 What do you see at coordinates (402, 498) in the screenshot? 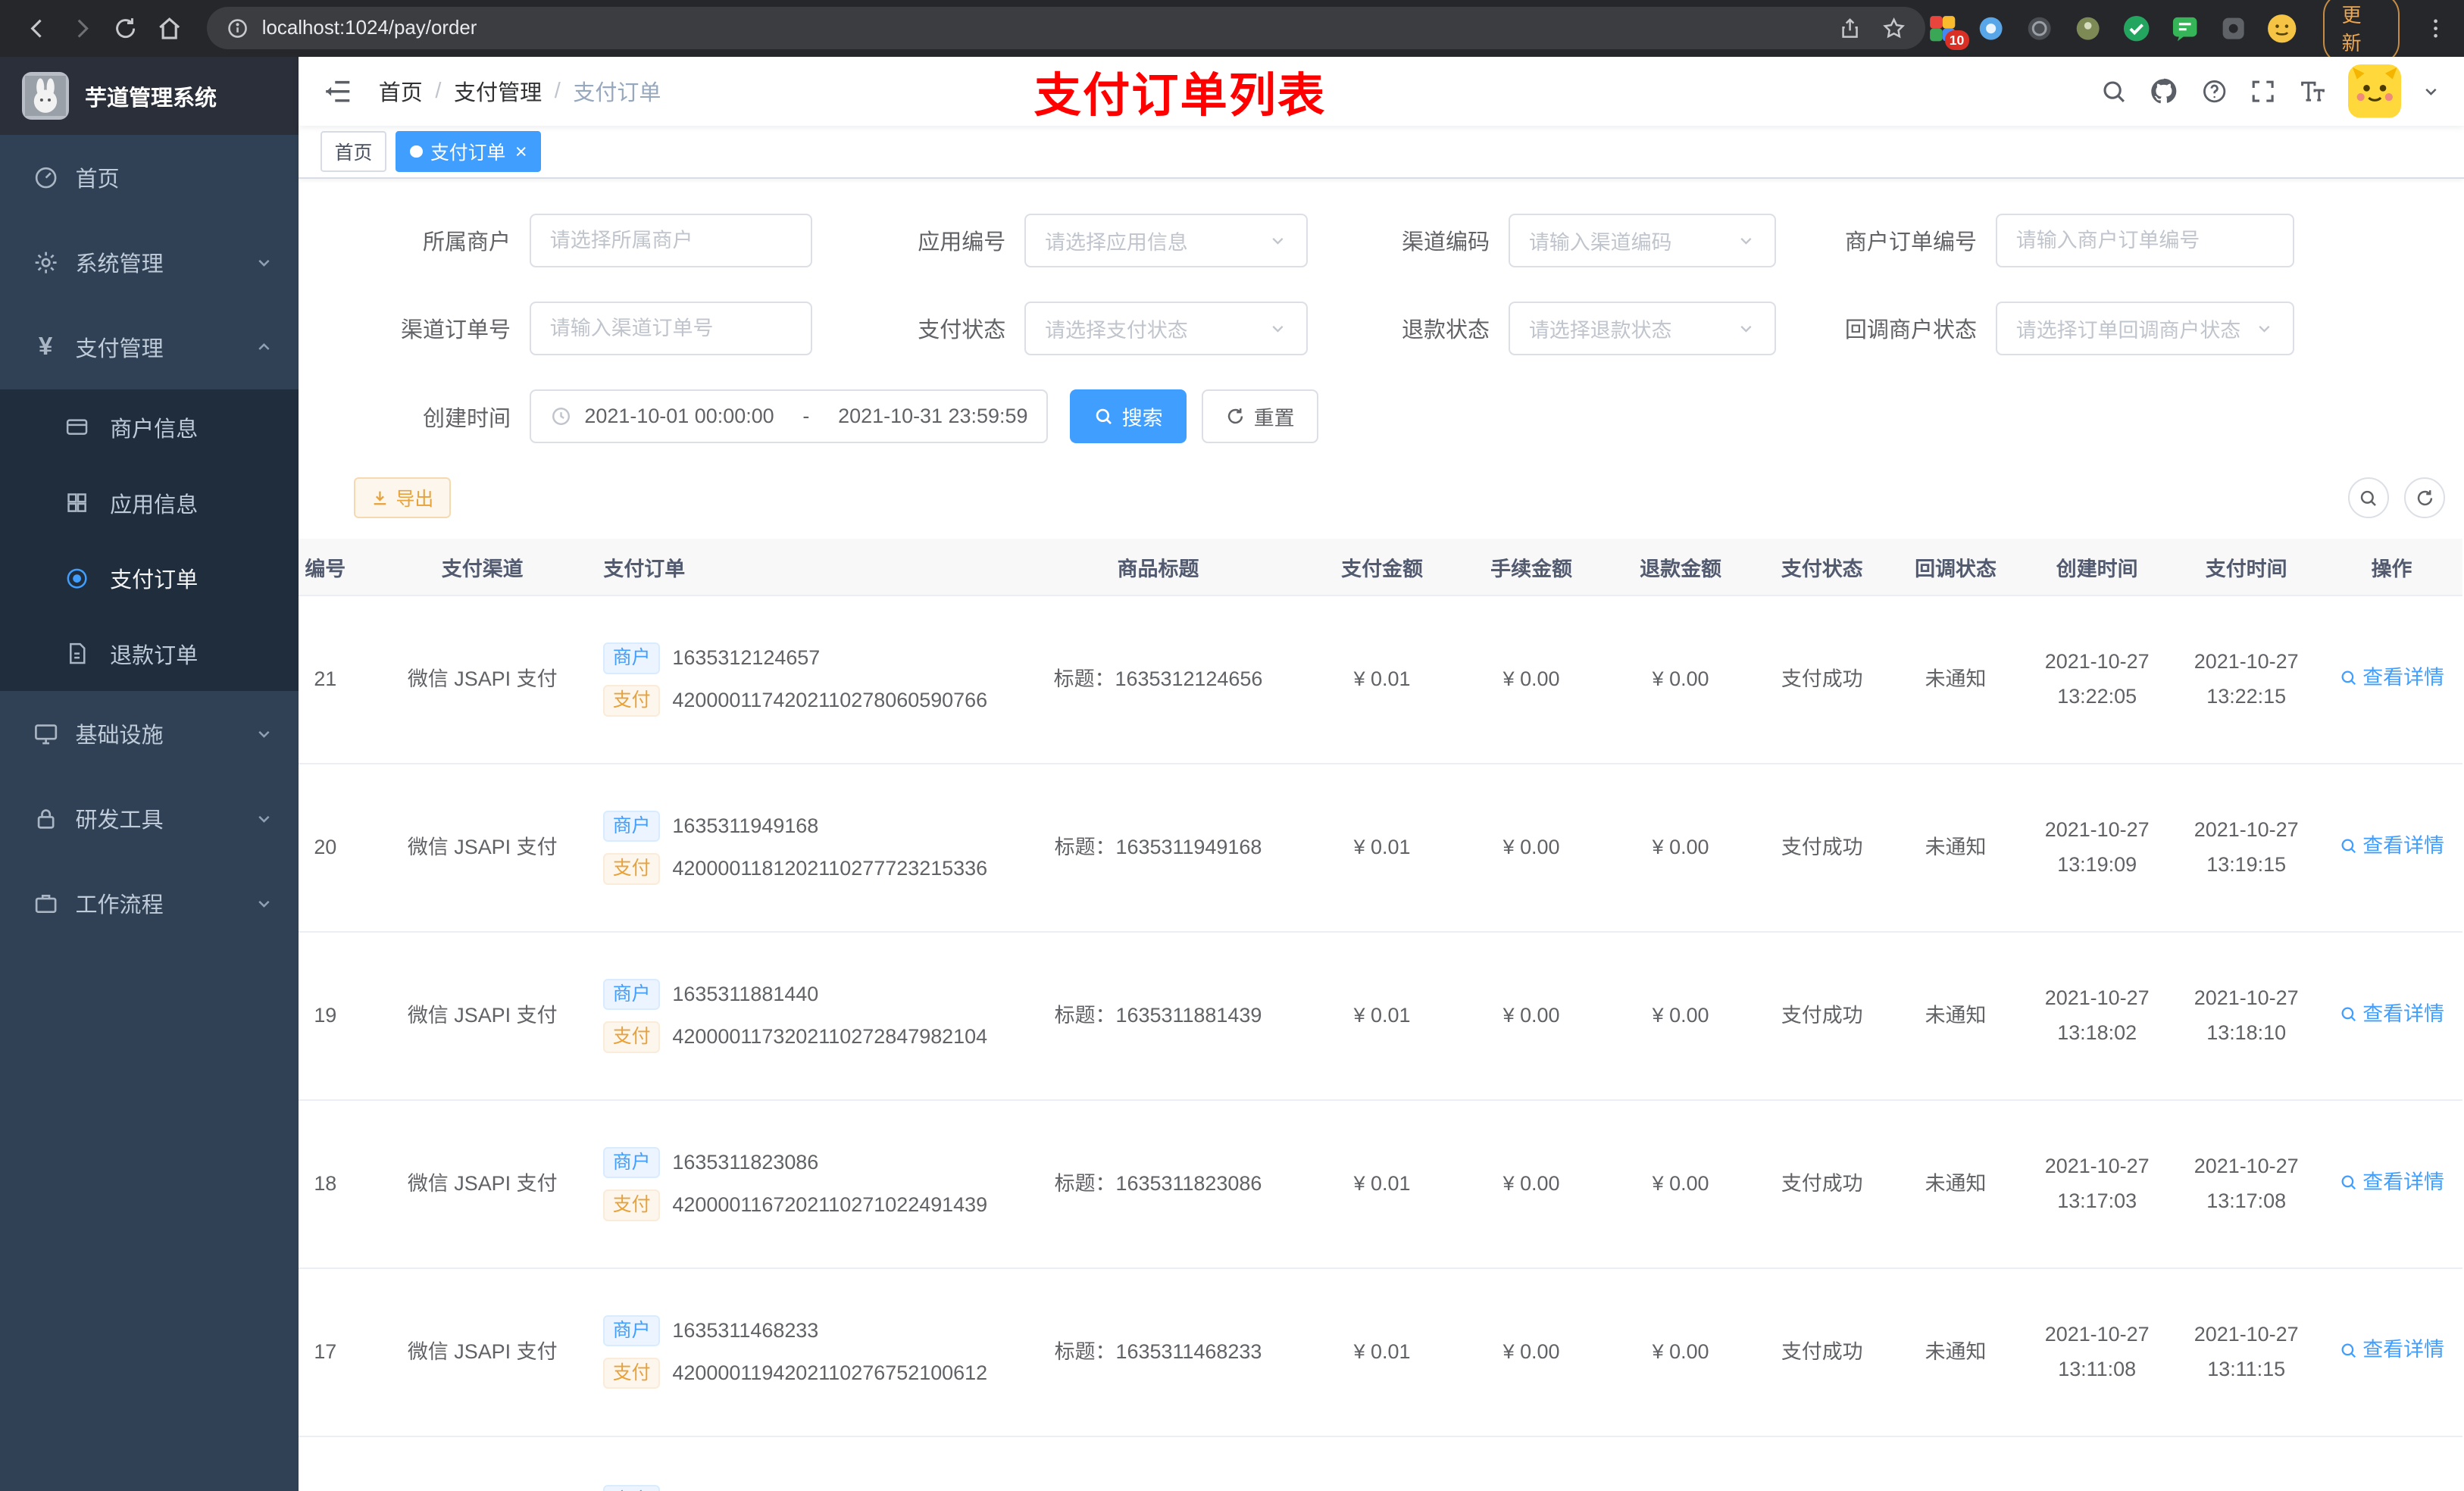
I see `export-button: 导出` at bounding box center [402, 498].